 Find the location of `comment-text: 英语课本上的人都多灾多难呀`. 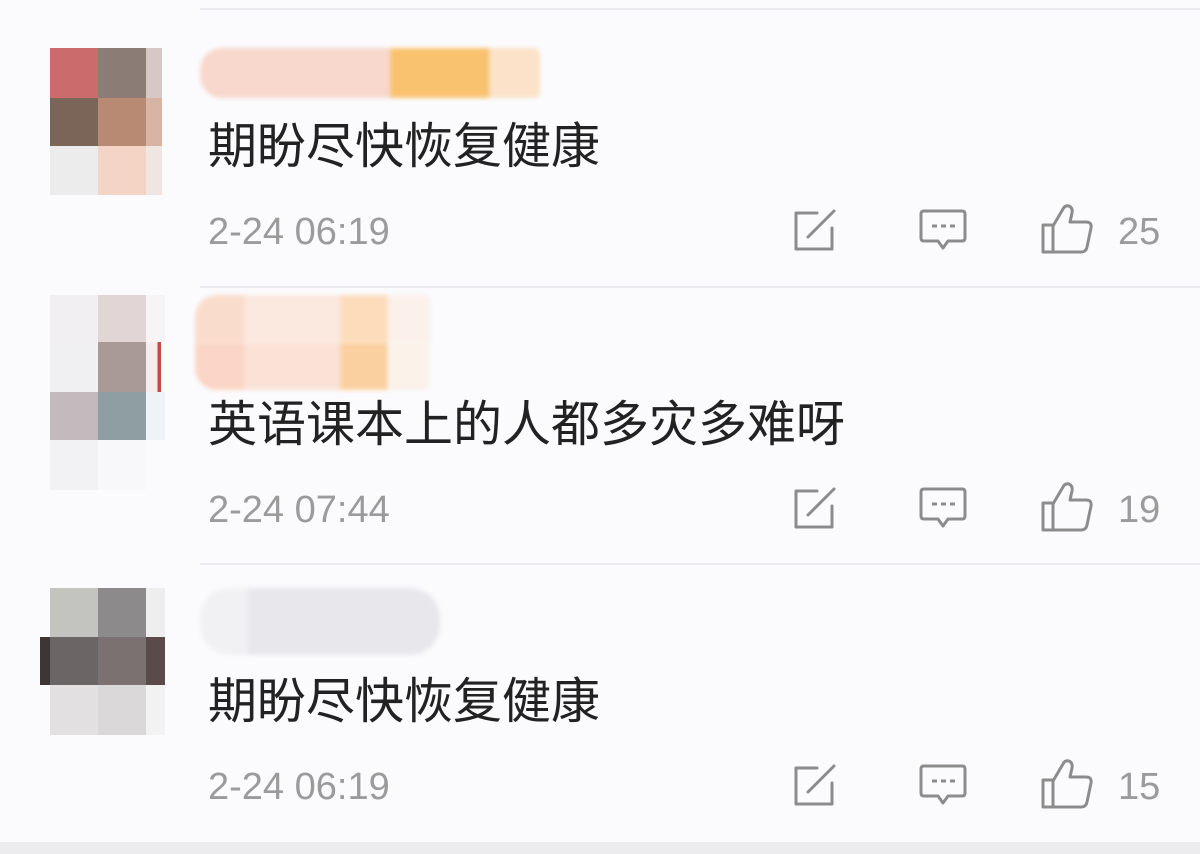

comment-text: 英语课本上的人都多灾多难呀 is located at coordinates (527, 424).